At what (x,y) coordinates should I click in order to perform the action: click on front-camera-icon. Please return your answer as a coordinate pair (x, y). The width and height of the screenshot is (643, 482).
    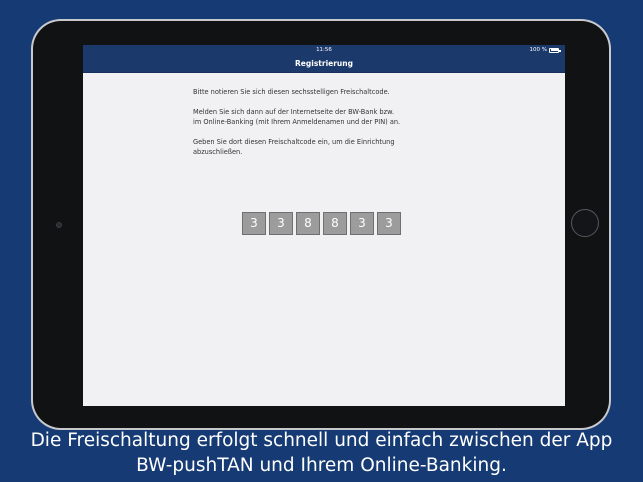
    Looking at the image, I should click on (59, 225).